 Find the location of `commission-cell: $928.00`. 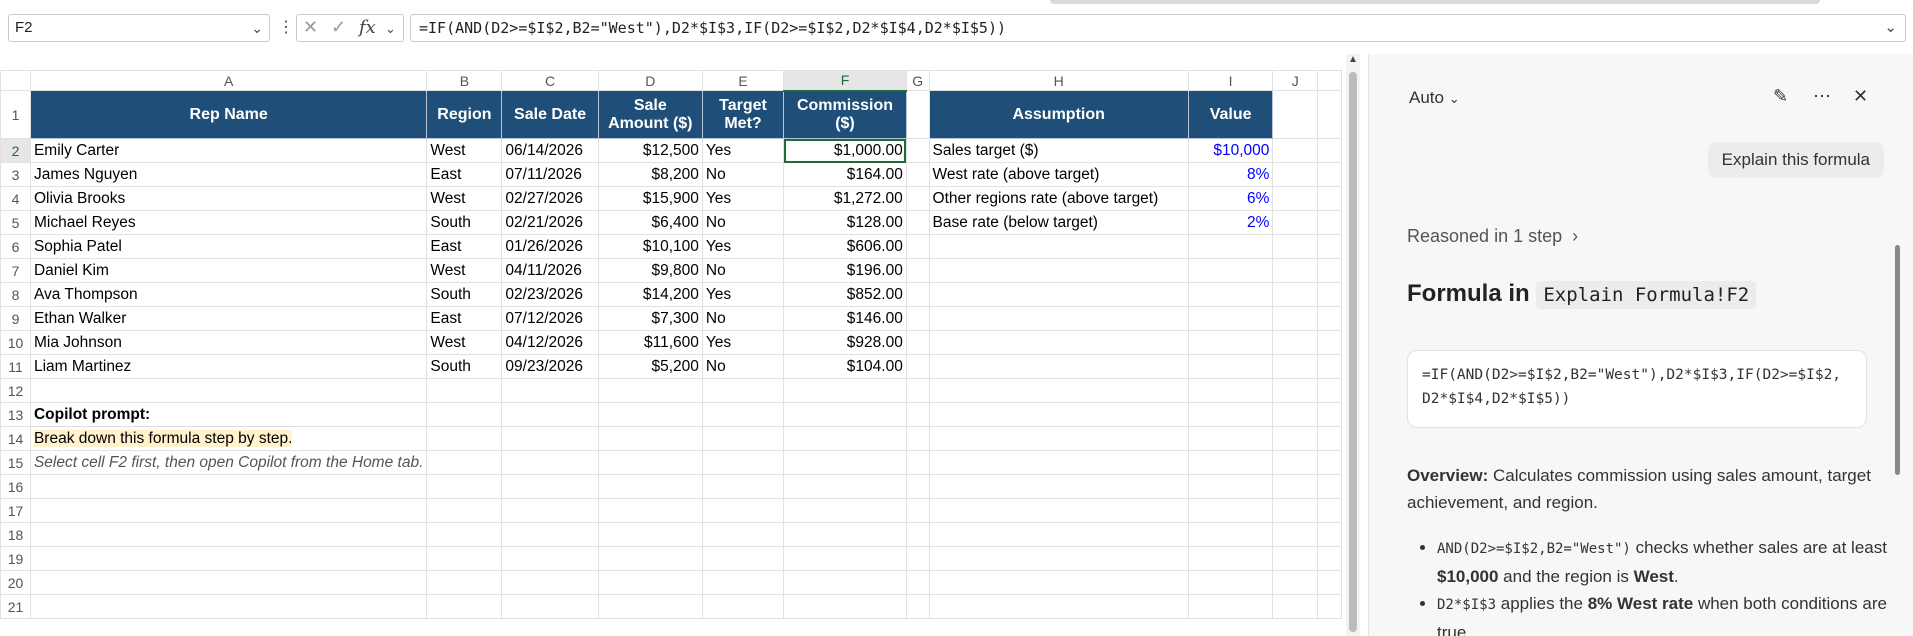

commission-cell: $928.00 is located at coordinates (845, 342).